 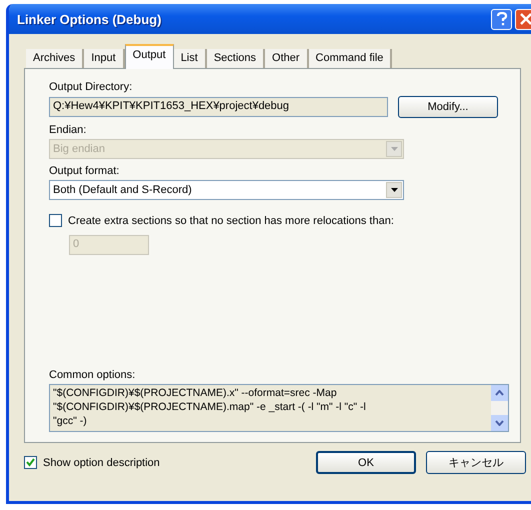 I want to click on close-button, so click(x=523, y=19).